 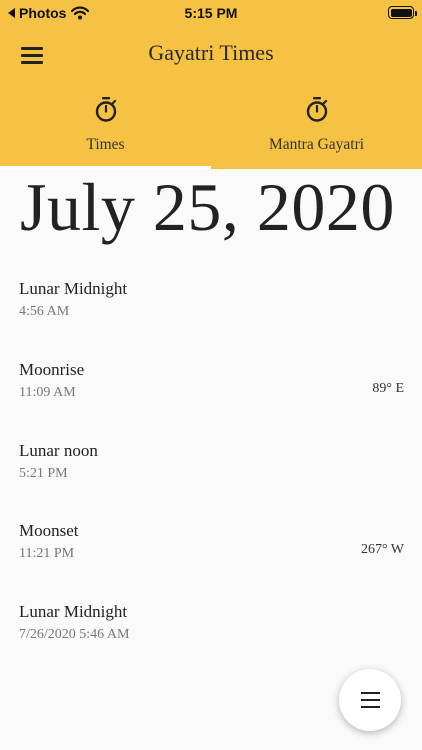 I want to click on list-item: Moonset 11:21 PM 267° W, so click(x=211, y=547).